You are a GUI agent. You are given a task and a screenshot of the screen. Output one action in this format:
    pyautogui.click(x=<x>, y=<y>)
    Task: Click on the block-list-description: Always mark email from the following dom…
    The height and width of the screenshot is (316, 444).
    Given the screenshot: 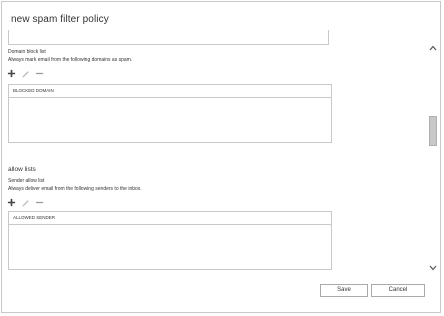 What is the action you would take?
    pyautogui.click(x=70, y=60)
    